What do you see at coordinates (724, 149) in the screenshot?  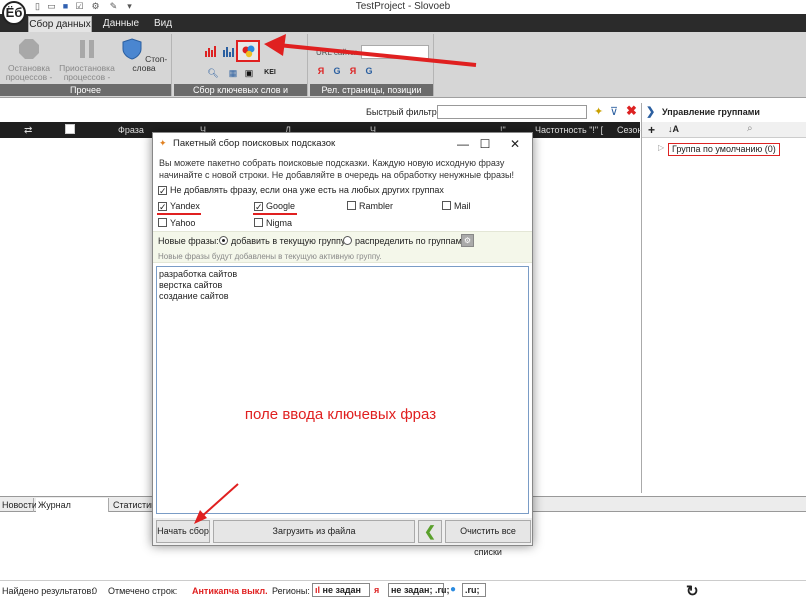 I see `default-group-item: Группа по умолчанию (0)` at bounding box center [724, 149].